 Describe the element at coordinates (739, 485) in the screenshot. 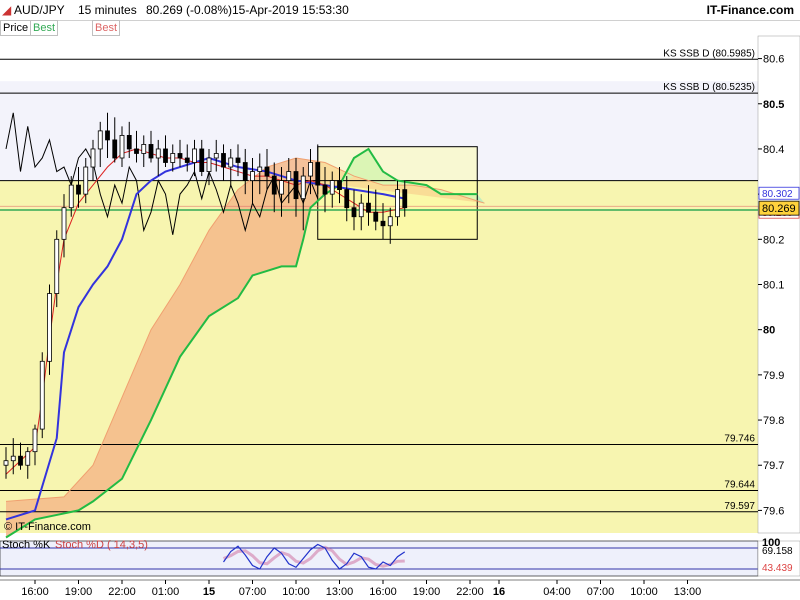

I see `level-label: 79.644` at that location.